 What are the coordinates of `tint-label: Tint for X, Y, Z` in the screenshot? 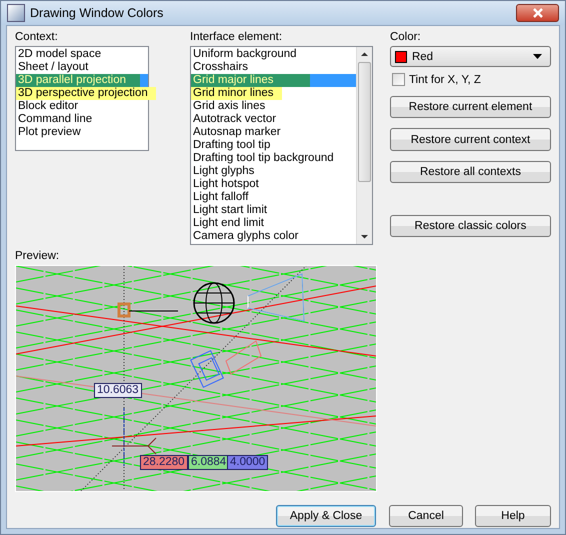 It's located at (444, 80).